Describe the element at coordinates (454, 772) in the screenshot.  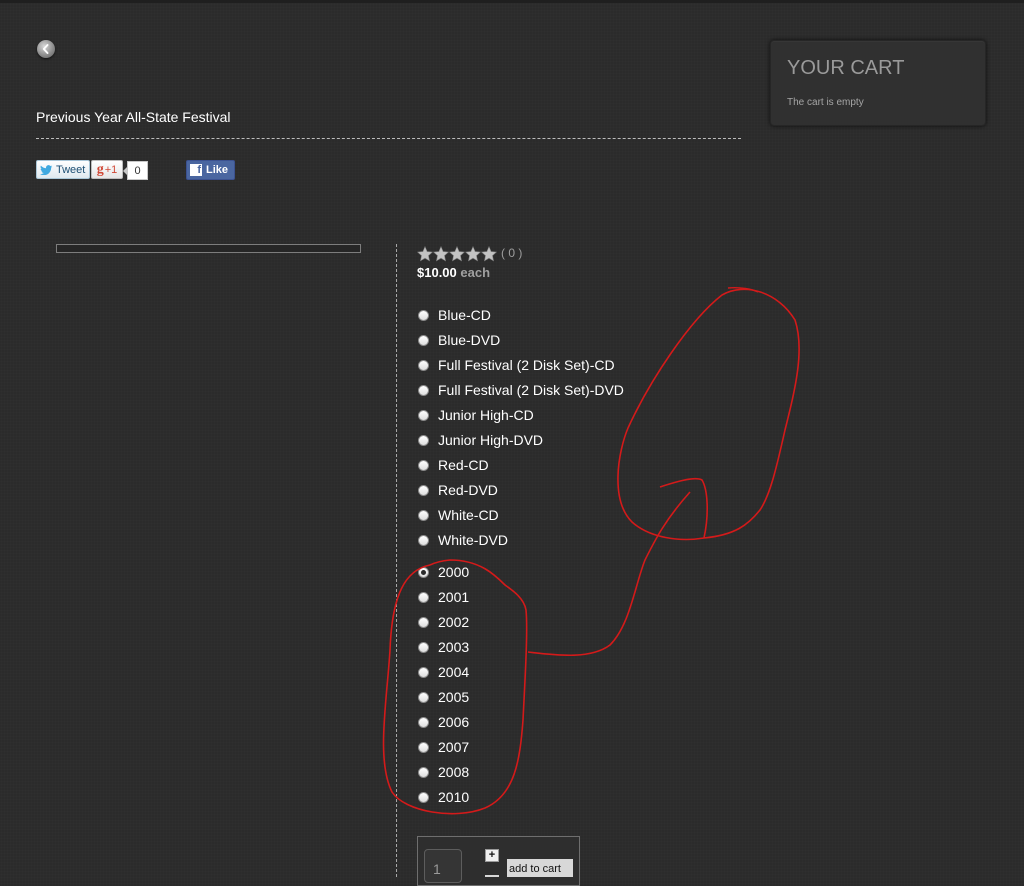
I see `year-option-label: 2008` at that location.